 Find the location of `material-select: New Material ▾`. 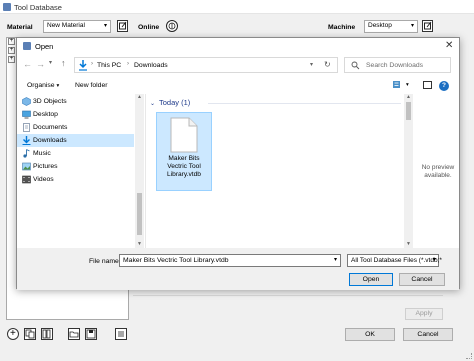

material-select: New Material ▾ is located at coordinates (77, 26).